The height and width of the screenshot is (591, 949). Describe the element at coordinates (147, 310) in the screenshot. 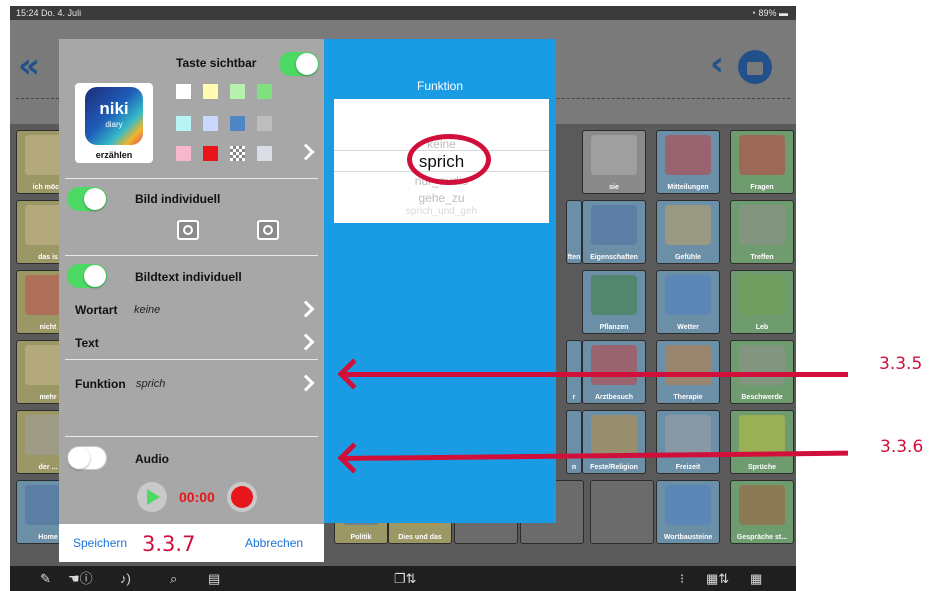

I see `wortart-value: keine` at that location.